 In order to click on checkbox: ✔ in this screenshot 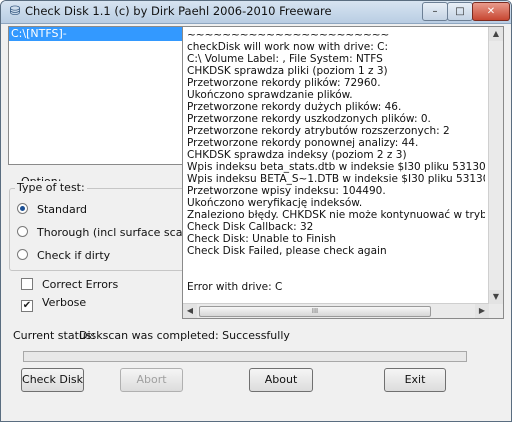, I will do `click(27, 306)`.